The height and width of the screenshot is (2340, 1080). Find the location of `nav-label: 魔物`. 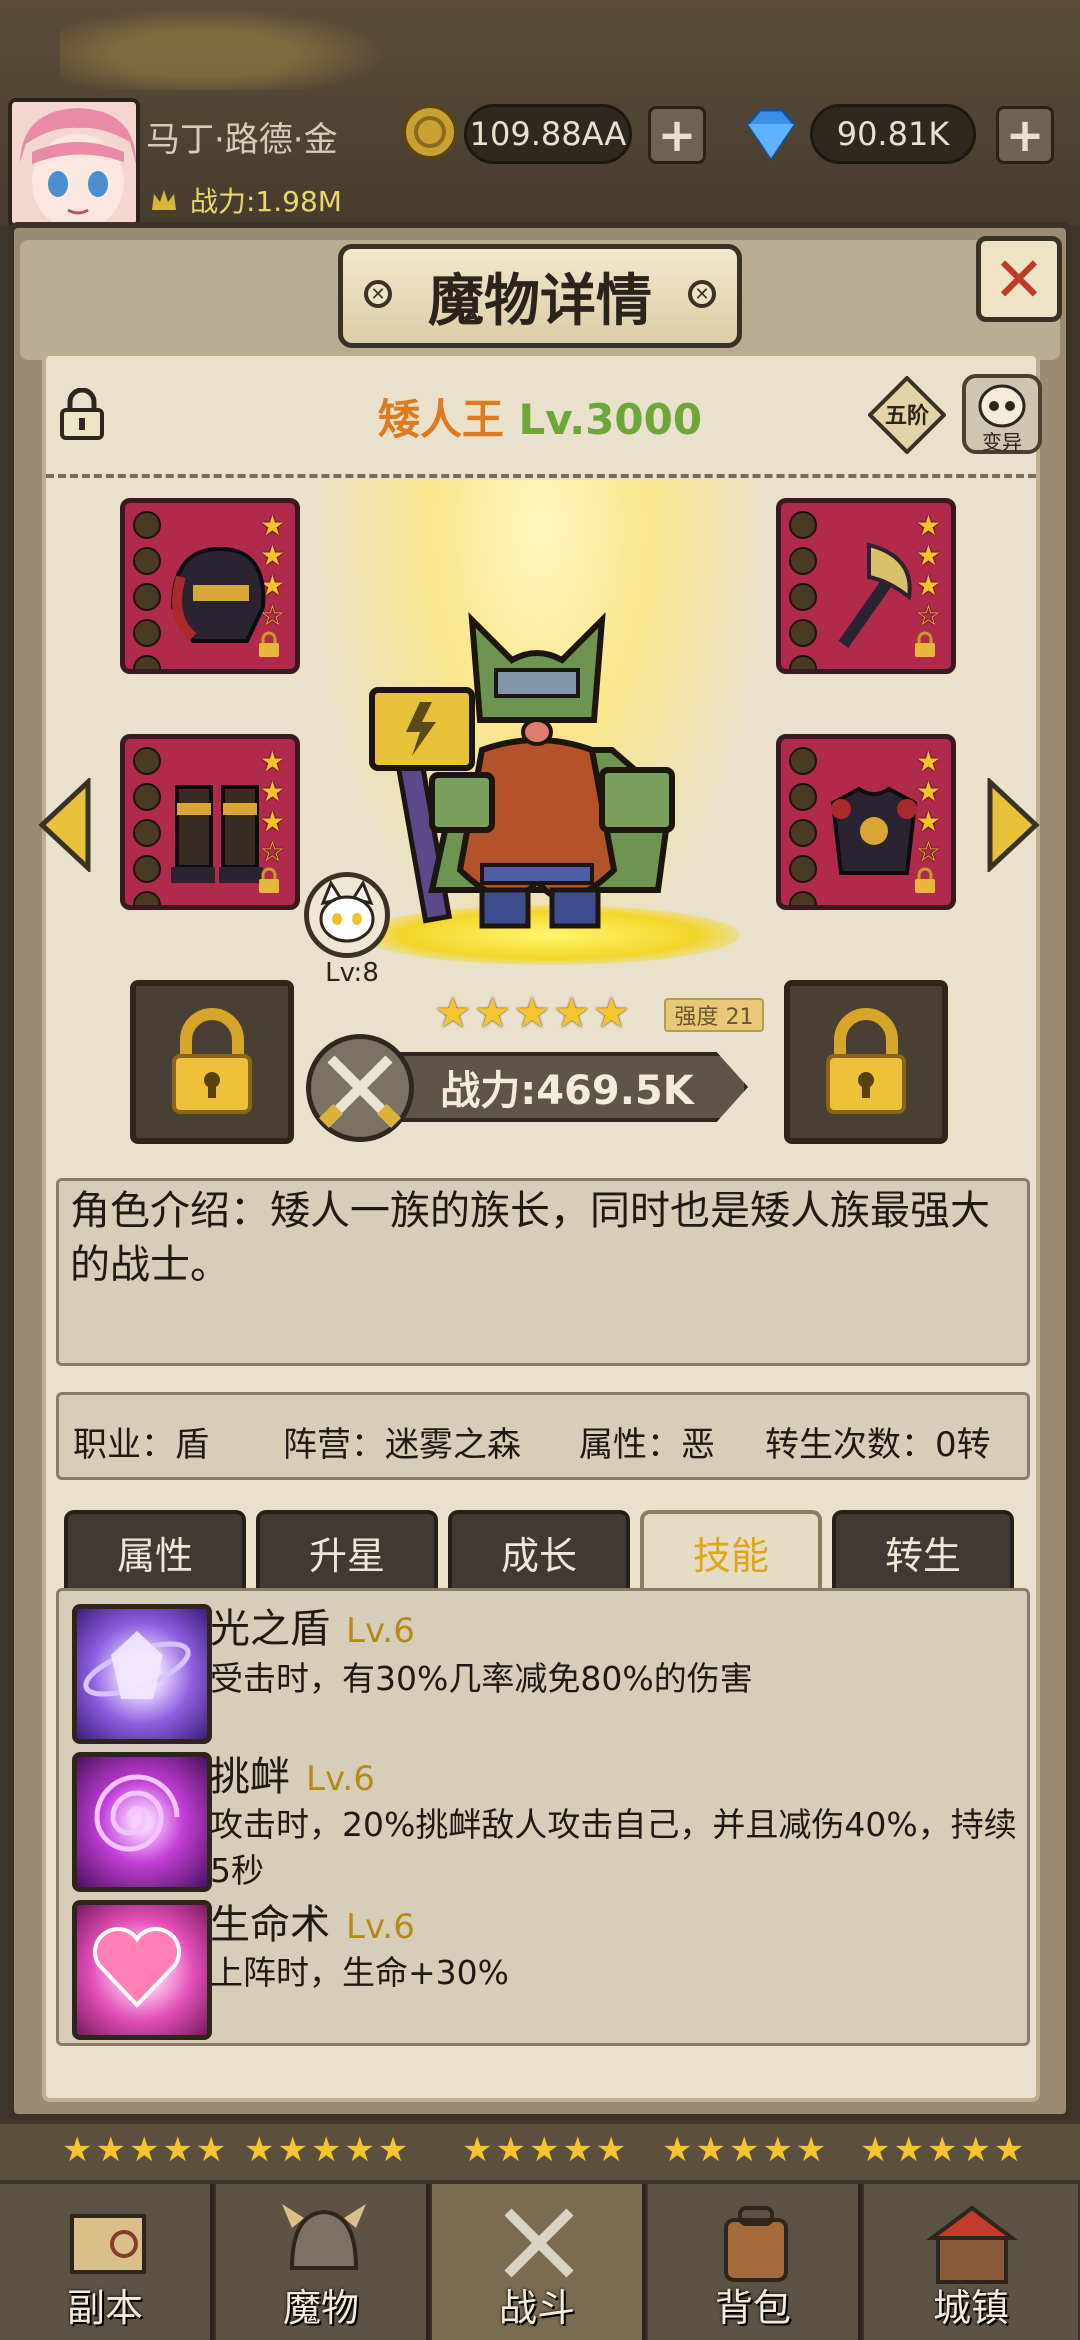

nav-label: 魔物 is located at coordinates (320, 2308).